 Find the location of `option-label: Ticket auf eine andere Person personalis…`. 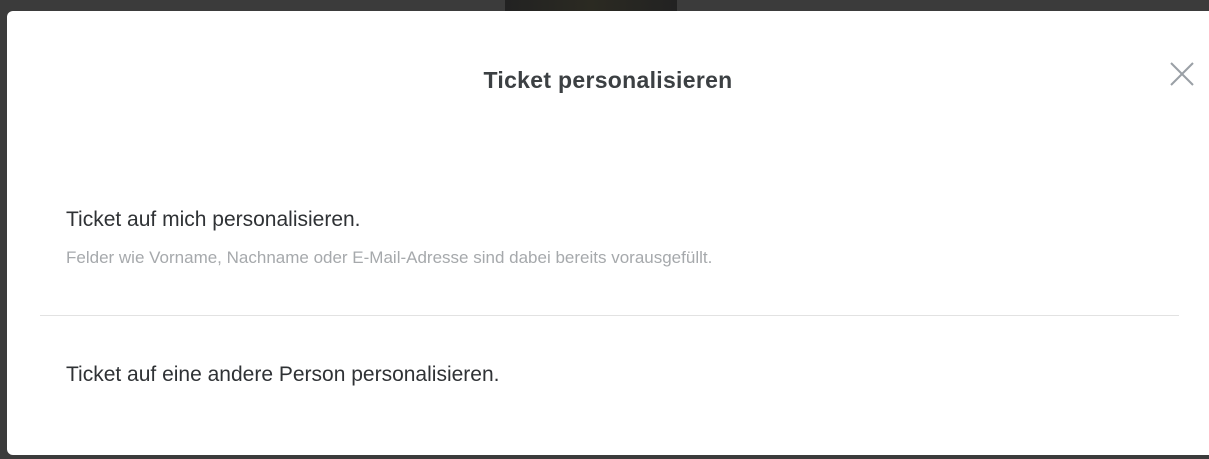

option-label: Ticket auf eine andere Person personalis… is located at coordinates (283, 374).